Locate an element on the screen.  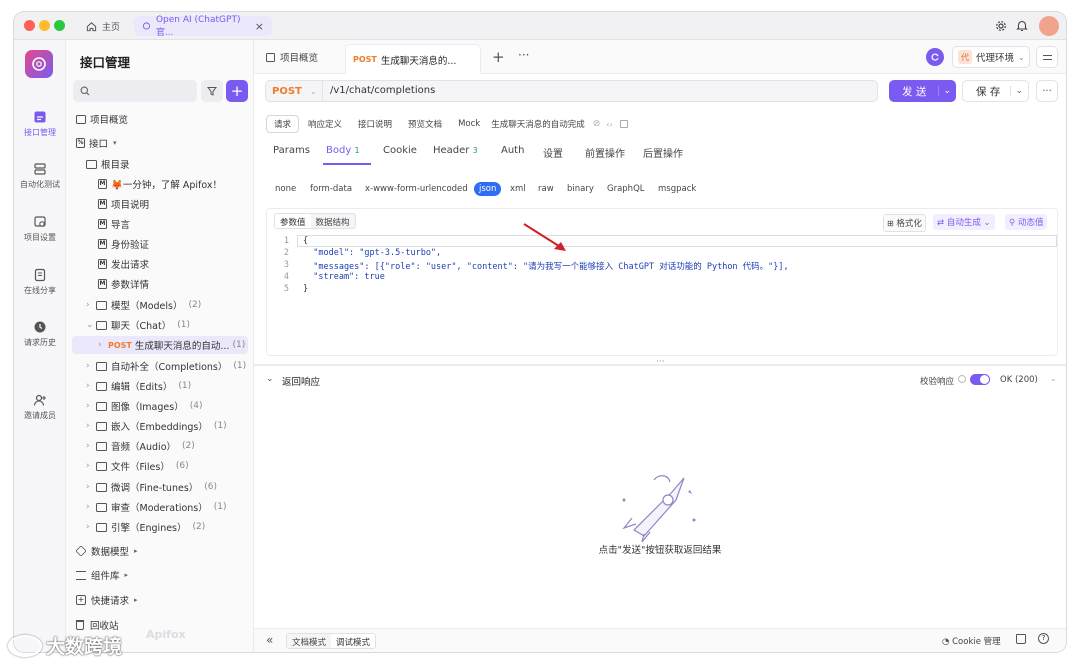
tree-item-root-folder: 根目录 is located at coordinates (108, 164).